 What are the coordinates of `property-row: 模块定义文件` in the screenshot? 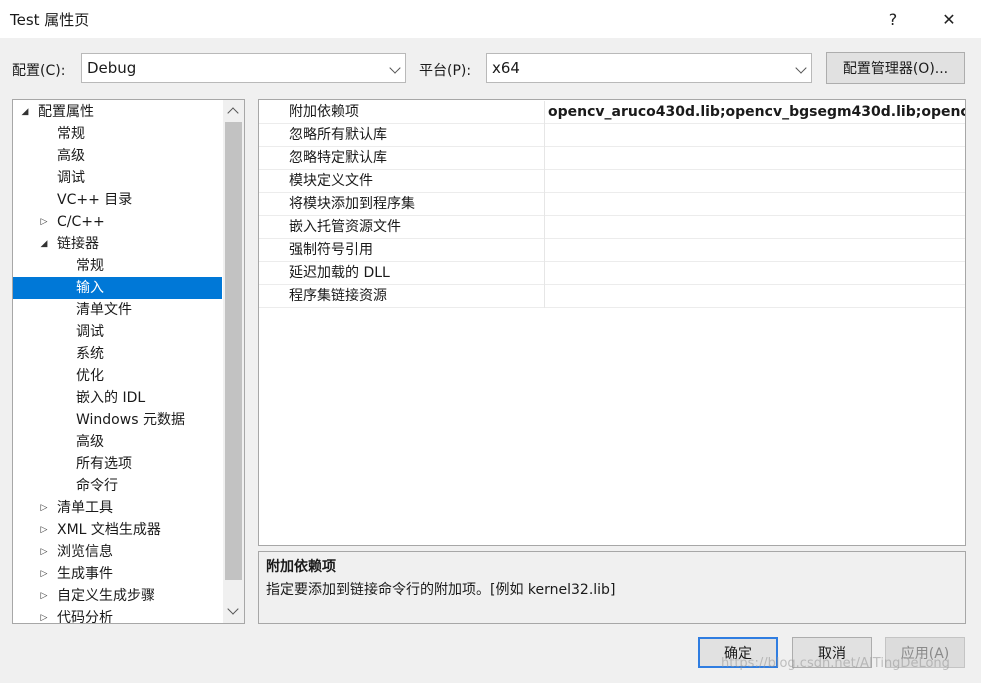 It's located at (612, 181).